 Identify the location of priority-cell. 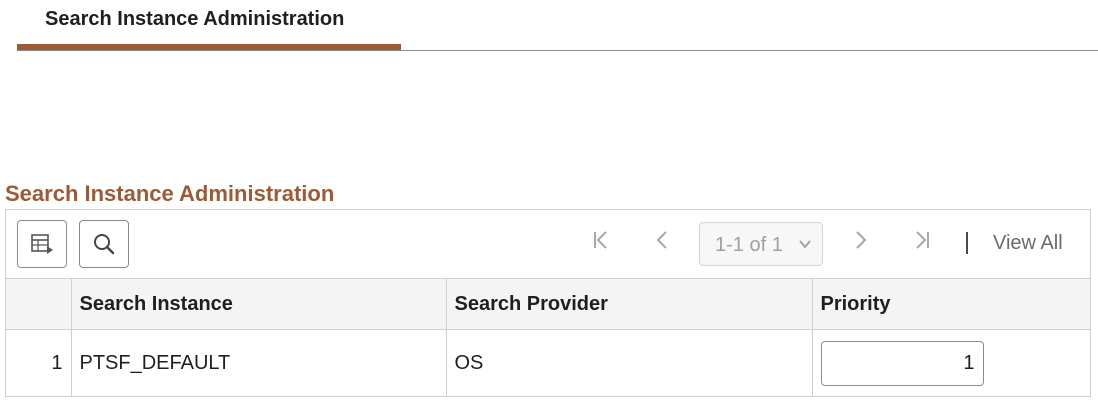
(951, 363).